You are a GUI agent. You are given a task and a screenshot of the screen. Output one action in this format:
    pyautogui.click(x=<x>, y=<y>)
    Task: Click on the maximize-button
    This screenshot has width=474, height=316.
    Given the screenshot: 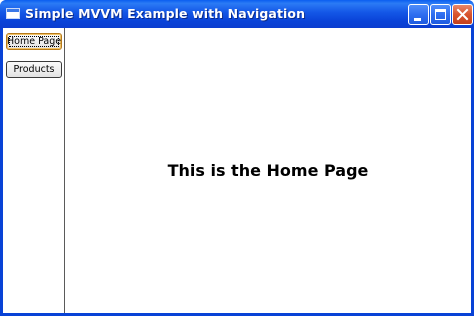 What is the action you would take?
    pyautogui.click(x=440, y=14)
    